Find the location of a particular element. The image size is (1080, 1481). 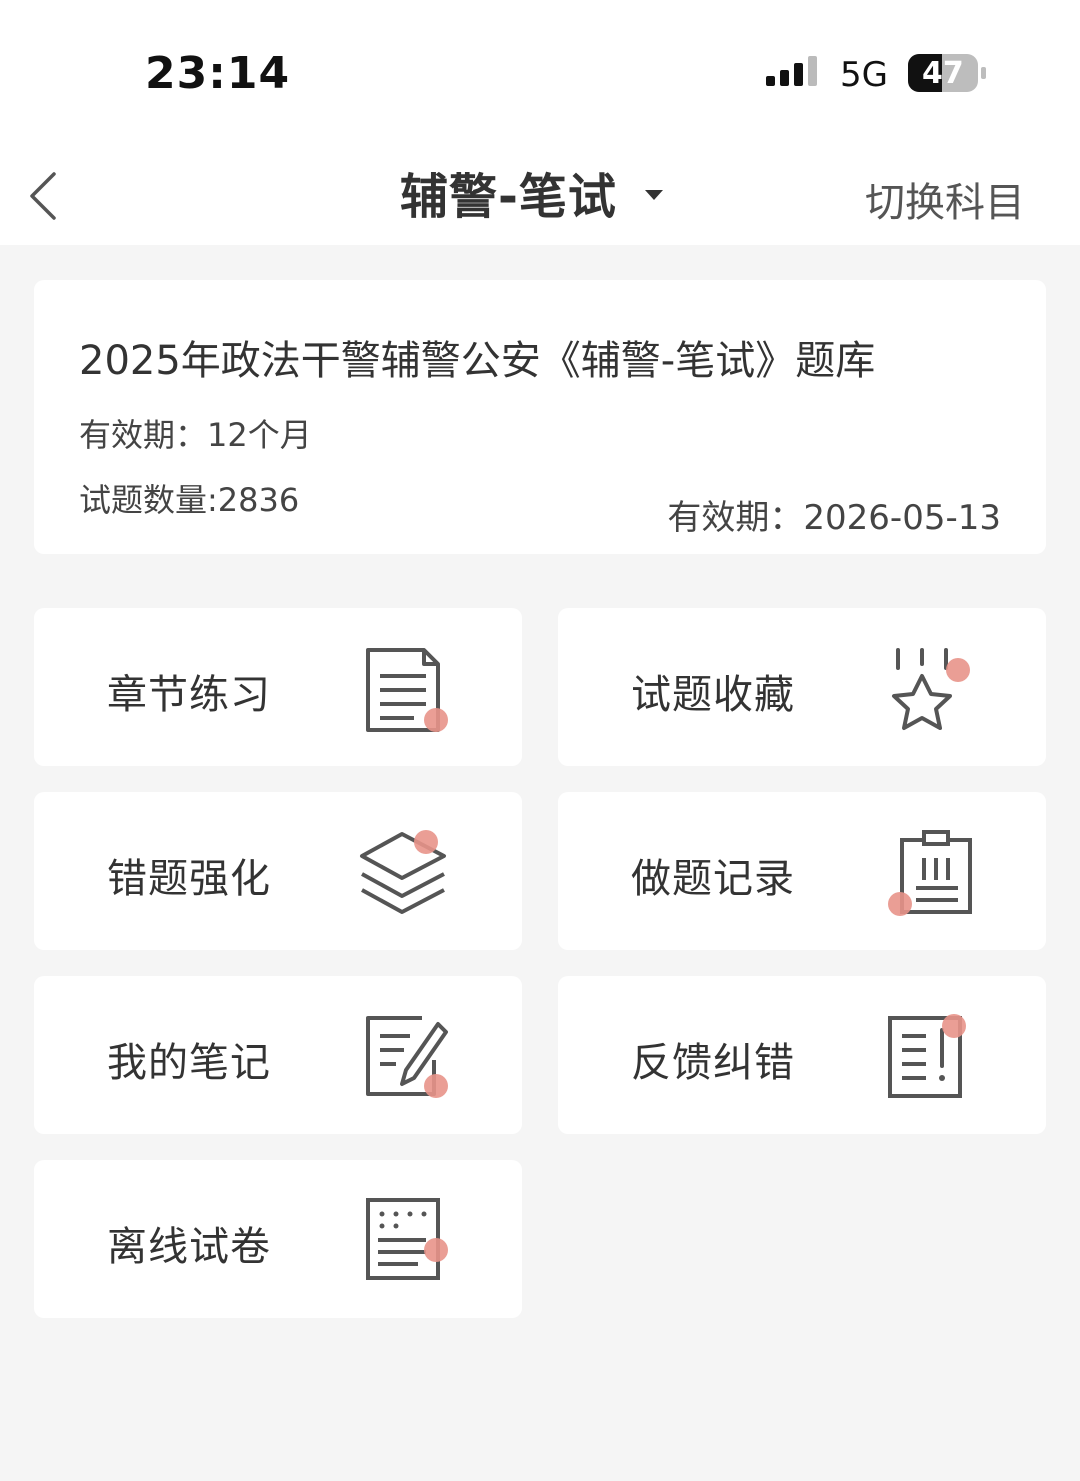

clipboard-icon is located at coordinates (930, 873).